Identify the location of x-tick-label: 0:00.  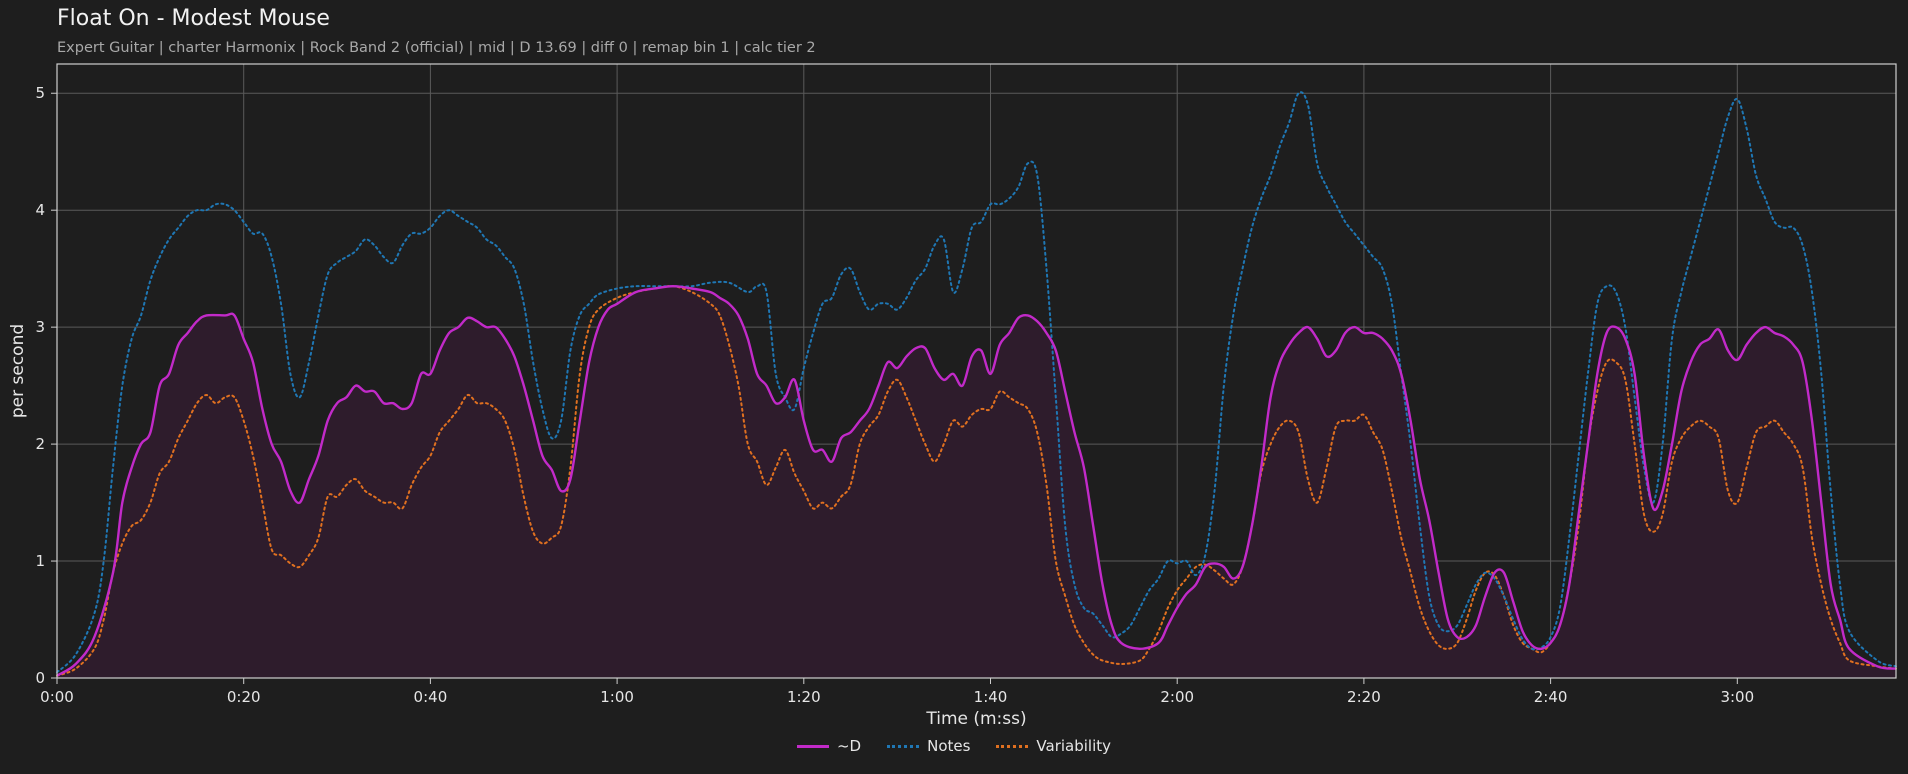
(57, 697).